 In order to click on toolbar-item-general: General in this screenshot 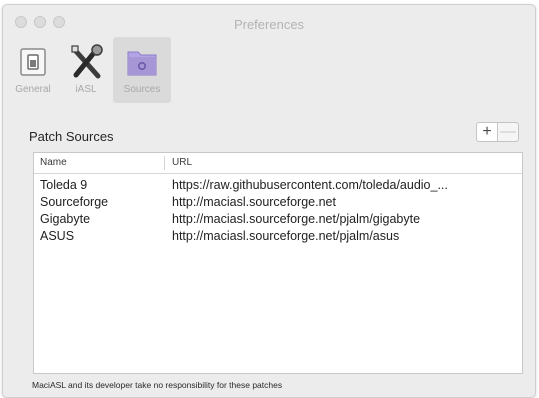, I will do `click(33, 70)`.